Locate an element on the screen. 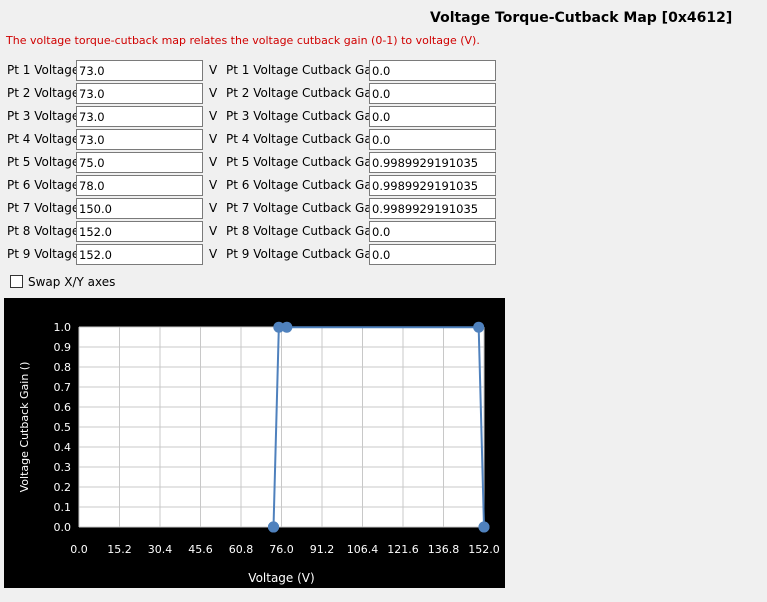 This screenshot has height=602, width=767. pt8-gain-label: Pt 8 Voltage Cutback Gain is located at coordinates (304, 231).